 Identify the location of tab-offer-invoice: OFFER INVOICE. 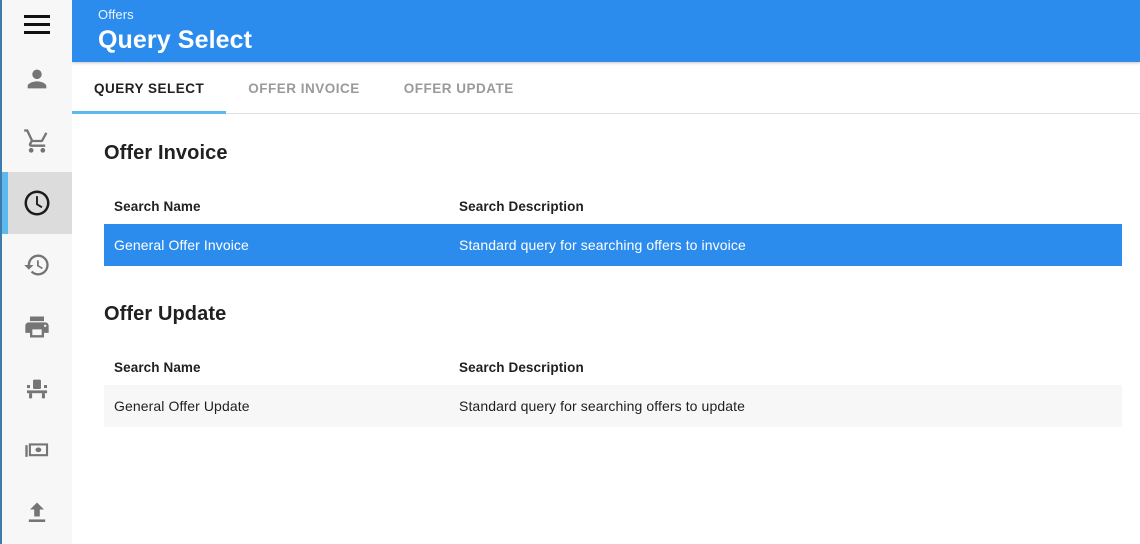
(304, 88).